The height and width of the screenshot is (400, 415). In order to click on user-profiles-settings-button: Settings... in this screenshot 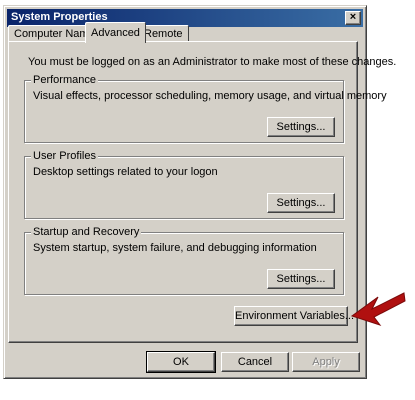, I will do `click(301, 203)`.